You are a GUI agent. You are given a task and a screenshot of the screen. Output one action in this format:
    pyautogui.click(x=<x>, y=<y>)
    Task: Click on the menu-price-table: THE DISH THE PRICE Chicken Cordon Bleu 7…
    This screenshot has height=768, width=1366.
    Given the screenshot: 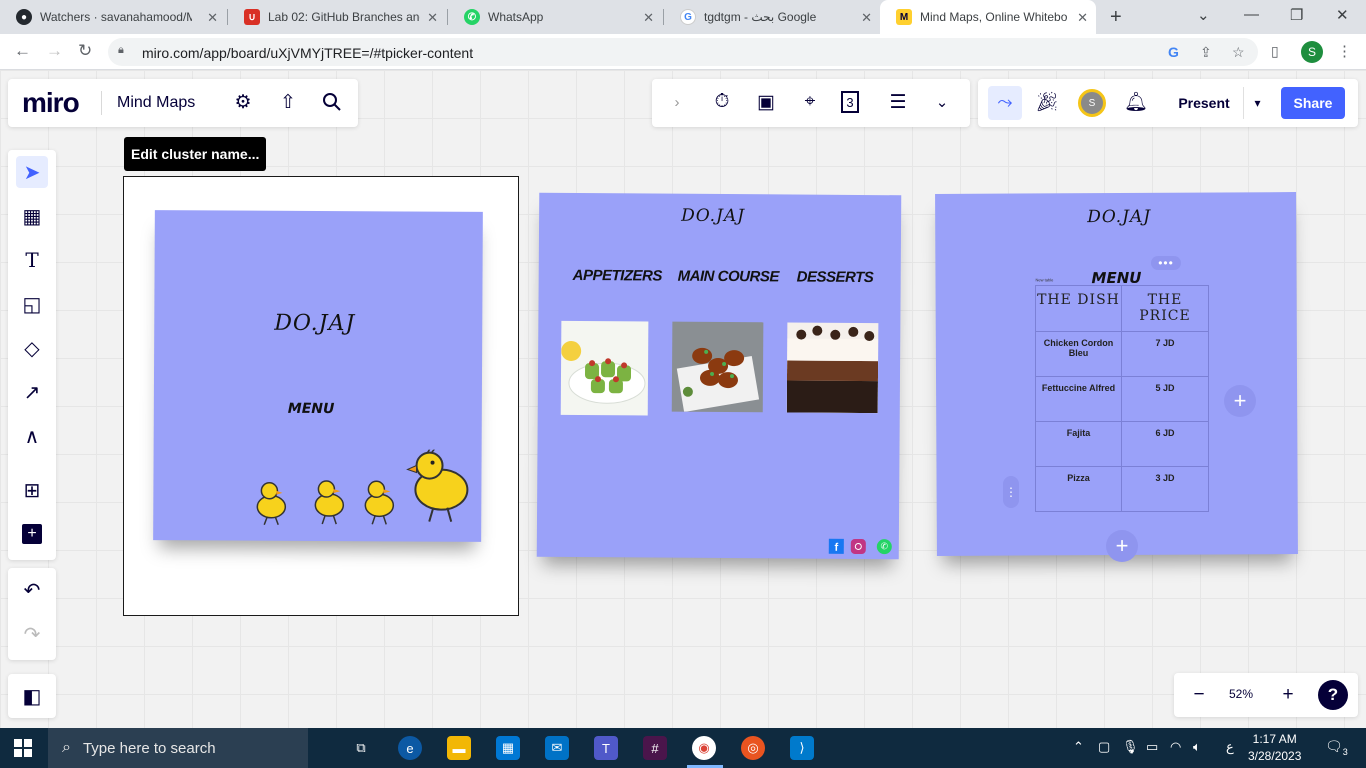 What is the action you would take?
    pyautogui.click(x=1122, y=398)
    